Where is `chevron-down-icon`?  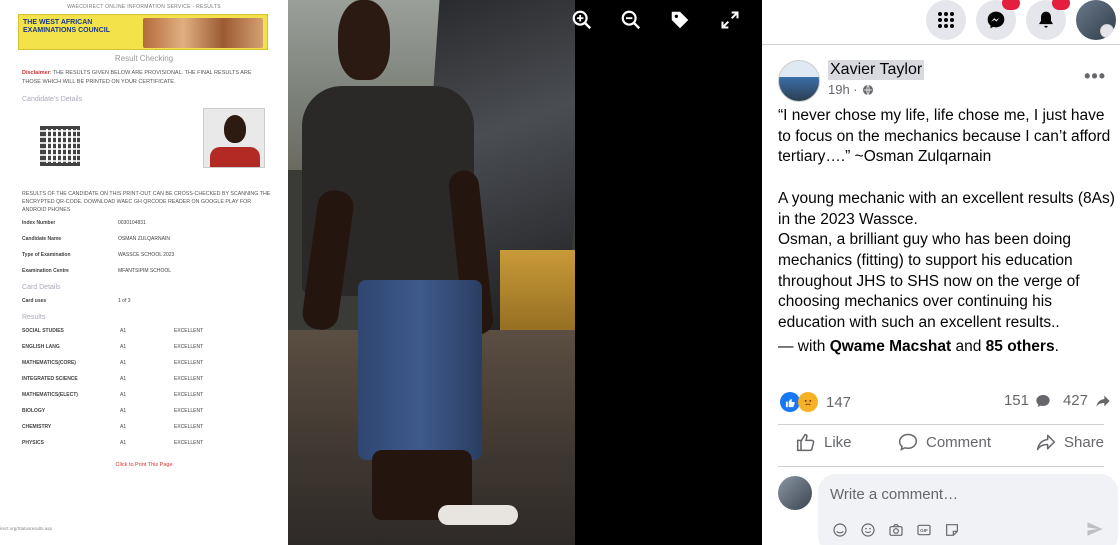 chevron-down-icon is located at coordinates (1107, 31).